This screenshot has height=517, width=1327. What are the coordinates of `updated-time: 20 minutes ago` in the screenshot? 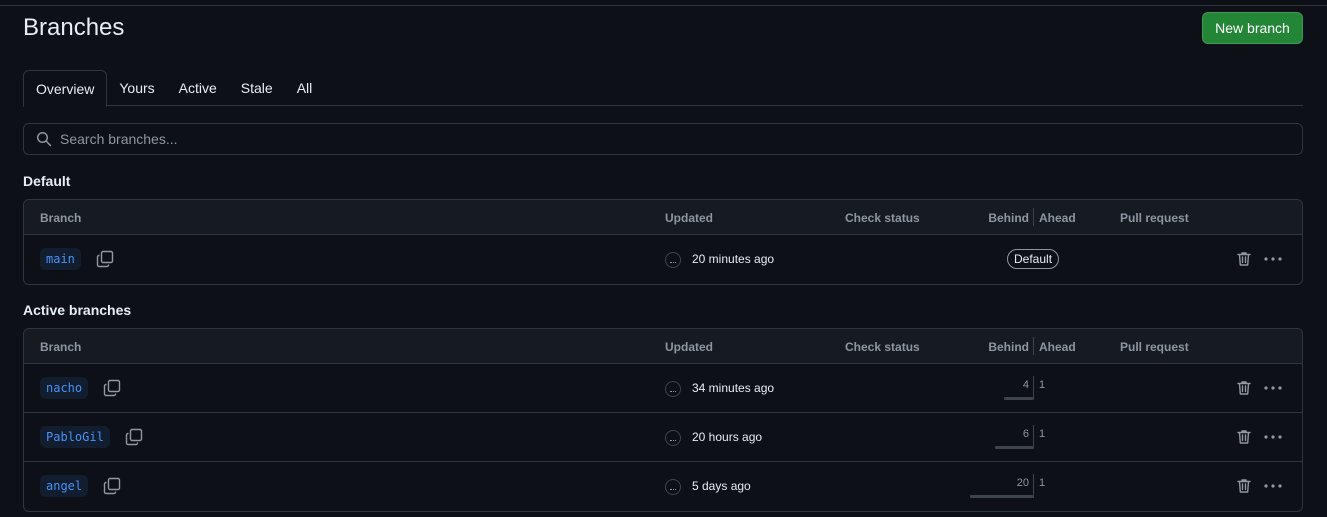 It's located at (733, 259).